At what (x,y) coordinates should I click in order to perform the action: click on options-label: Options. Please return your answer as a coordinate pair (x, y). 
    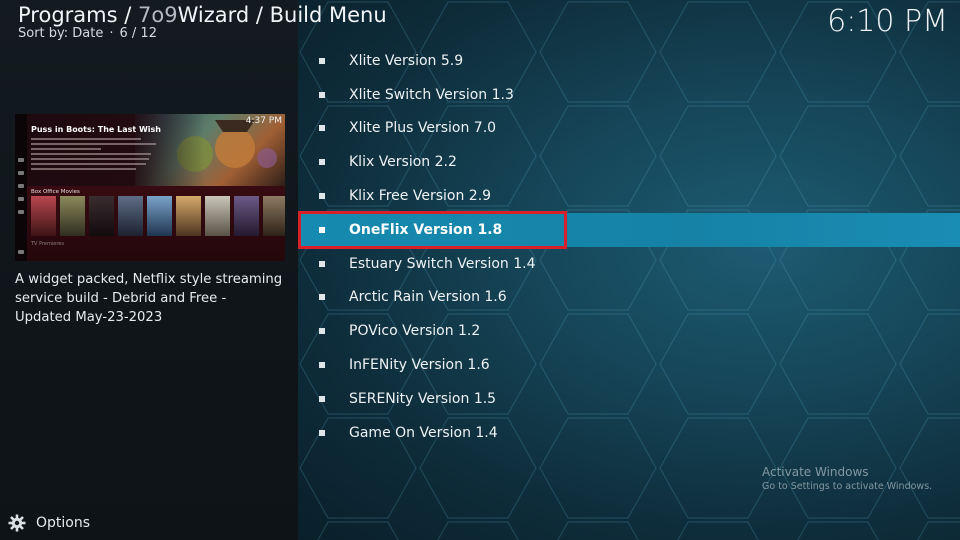
    Looking at the image, I should click on (63, 523).